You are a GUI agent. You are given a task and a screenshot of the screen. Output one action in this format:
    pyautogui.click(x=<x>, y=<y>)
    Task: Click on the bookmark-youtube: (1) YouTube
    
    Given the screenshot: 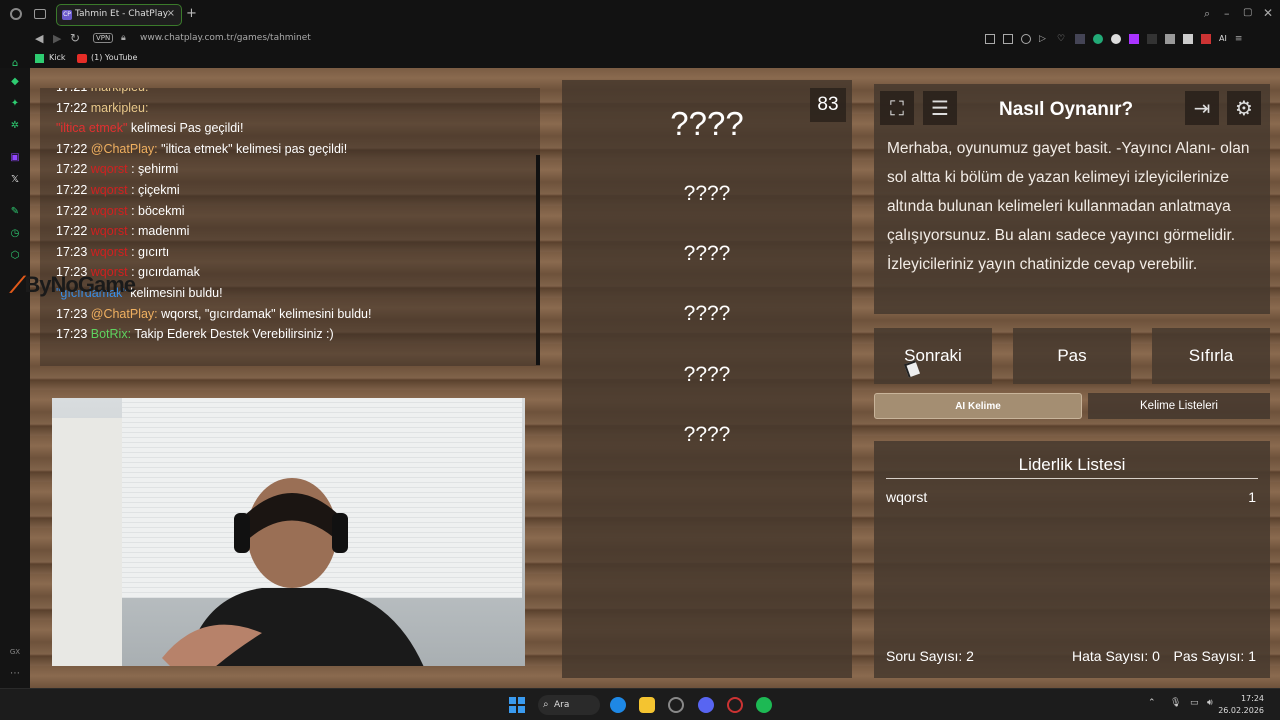 What is the action you would take?
    pyautogui.click(x=114, y=57)
    